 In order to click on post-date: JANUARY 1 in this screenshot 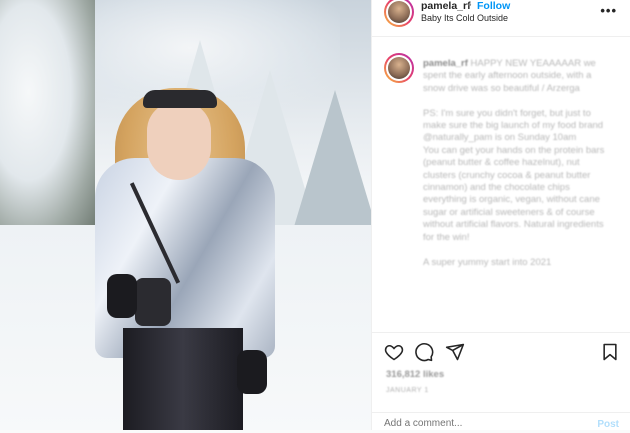, I will do `click(407, 390)`.